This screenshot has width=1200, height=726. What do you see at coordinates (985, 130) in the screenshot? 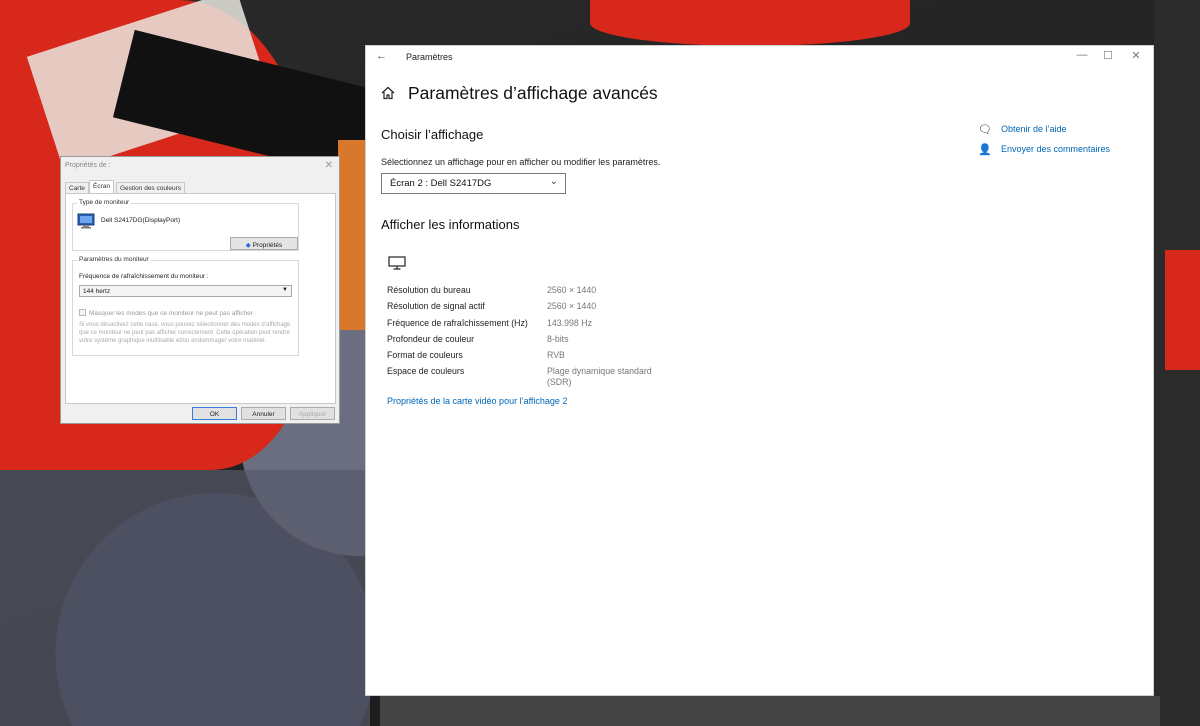
I see `chat-help-icon: 🗨` at bounding box center [985, 130].